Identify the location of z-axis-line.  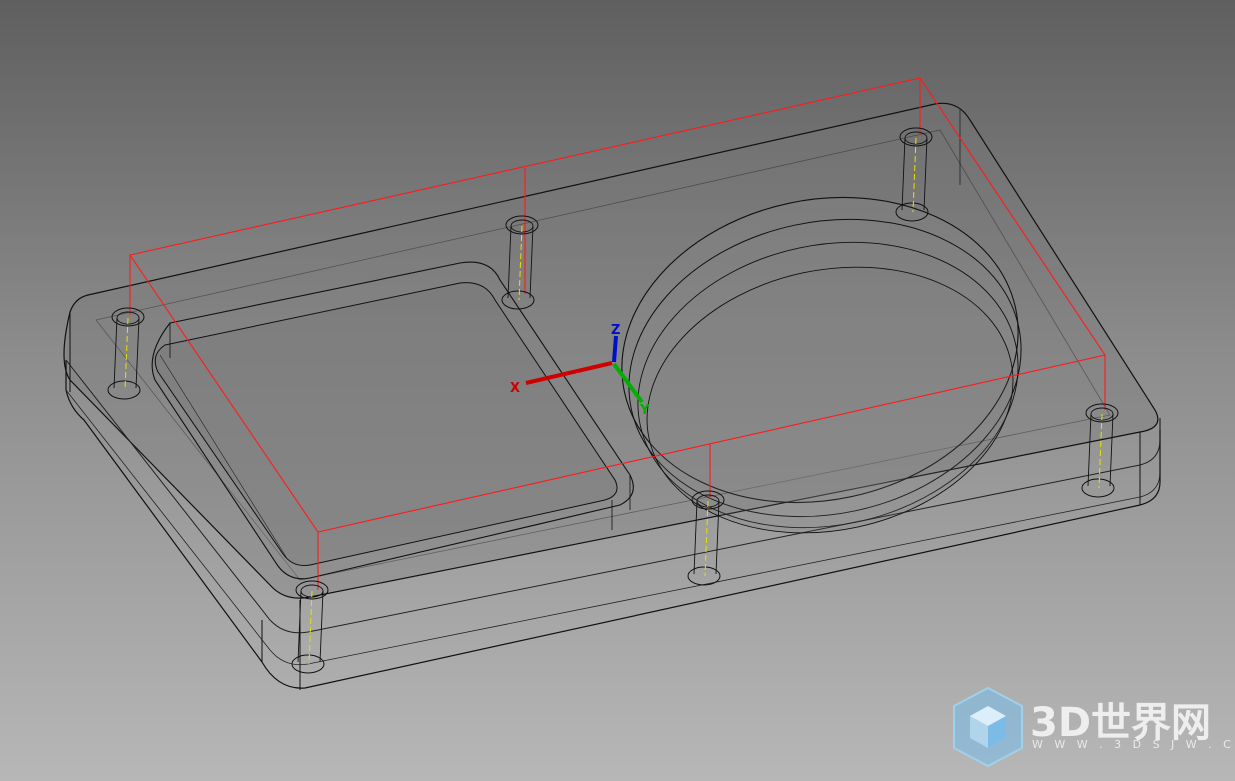
(615, 349).